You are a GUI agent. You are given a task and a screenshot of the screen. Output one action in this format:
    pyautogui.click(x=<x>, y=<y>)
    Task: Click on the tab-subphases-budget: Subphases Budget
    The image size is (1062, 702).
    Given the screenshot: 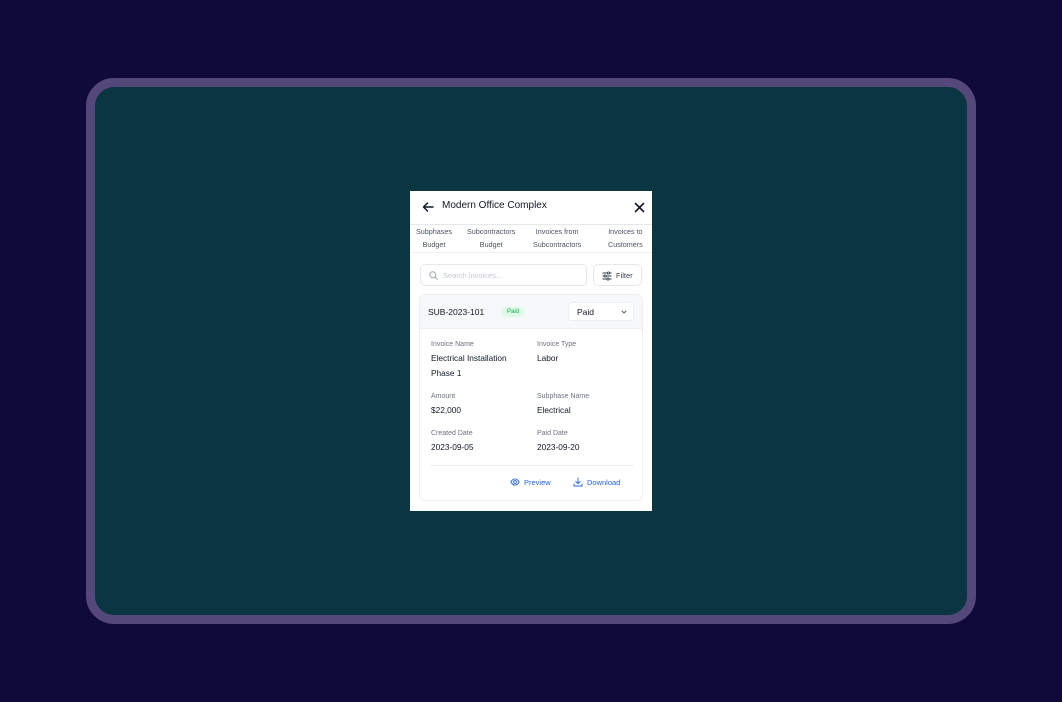 What is the action you would take?
    pyautogui.click(x=434, y=238)
    